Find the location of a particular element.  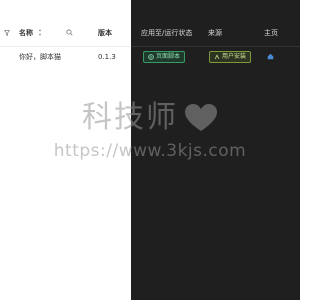

sort-icon is located at coordinates (40, 32).